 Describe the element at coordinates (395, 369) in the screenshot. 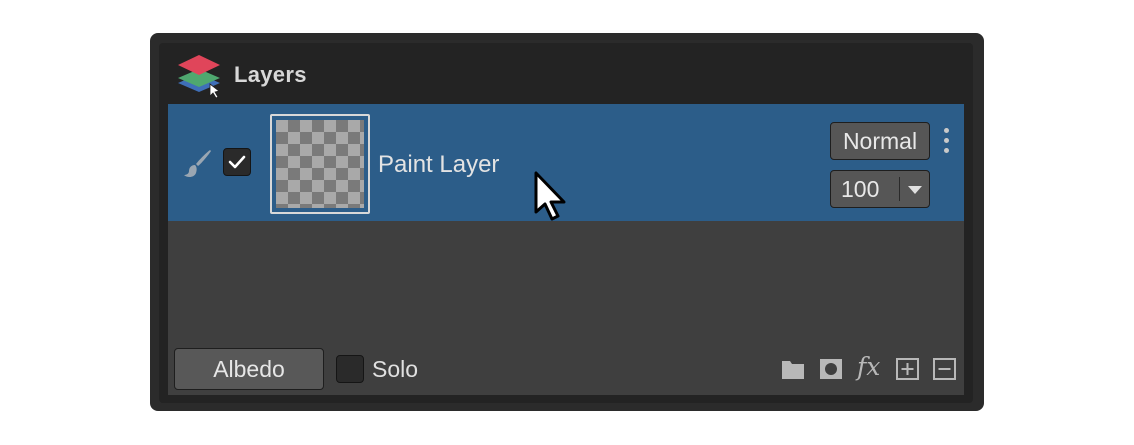

I see `solo-label: Solo` at that location.